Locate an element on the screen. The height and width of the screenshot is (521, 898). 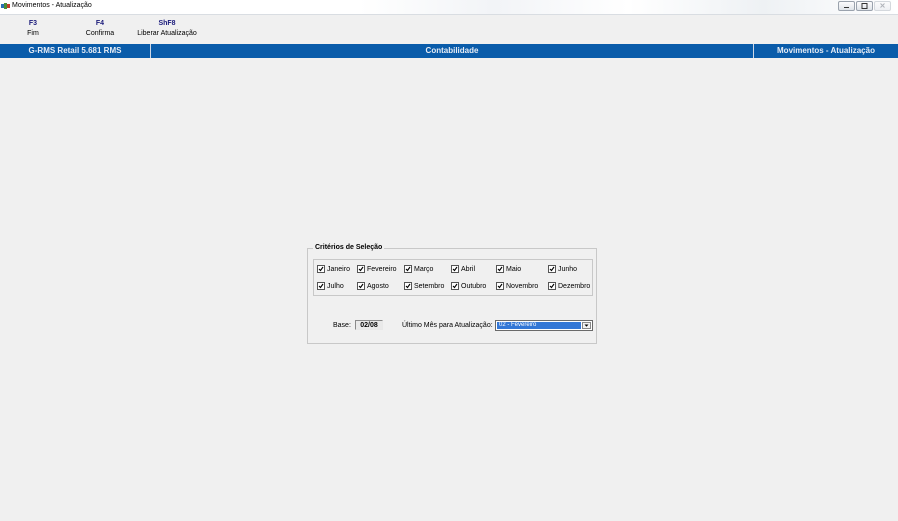
month-label: Janeiro is located at coordinates (338, 269).